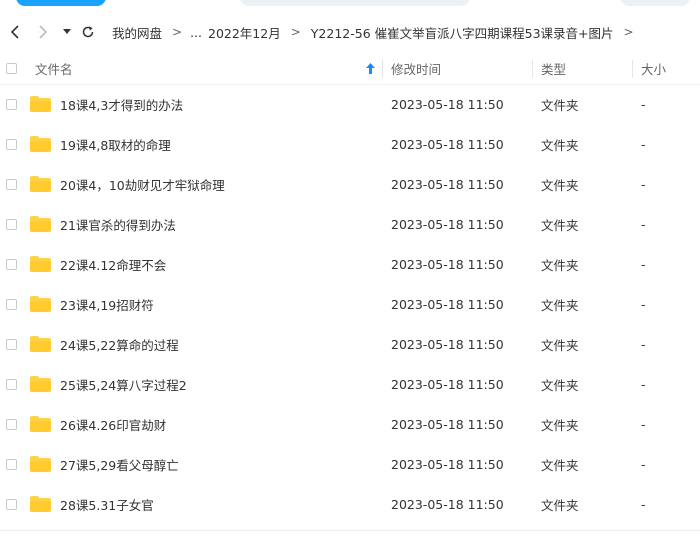 The height and width of the screenshot is (542, 700). Describe the element at coordinates (123, 384) in the screenshot. I see `file-name: 25课5,24算八字过程2` at that location.